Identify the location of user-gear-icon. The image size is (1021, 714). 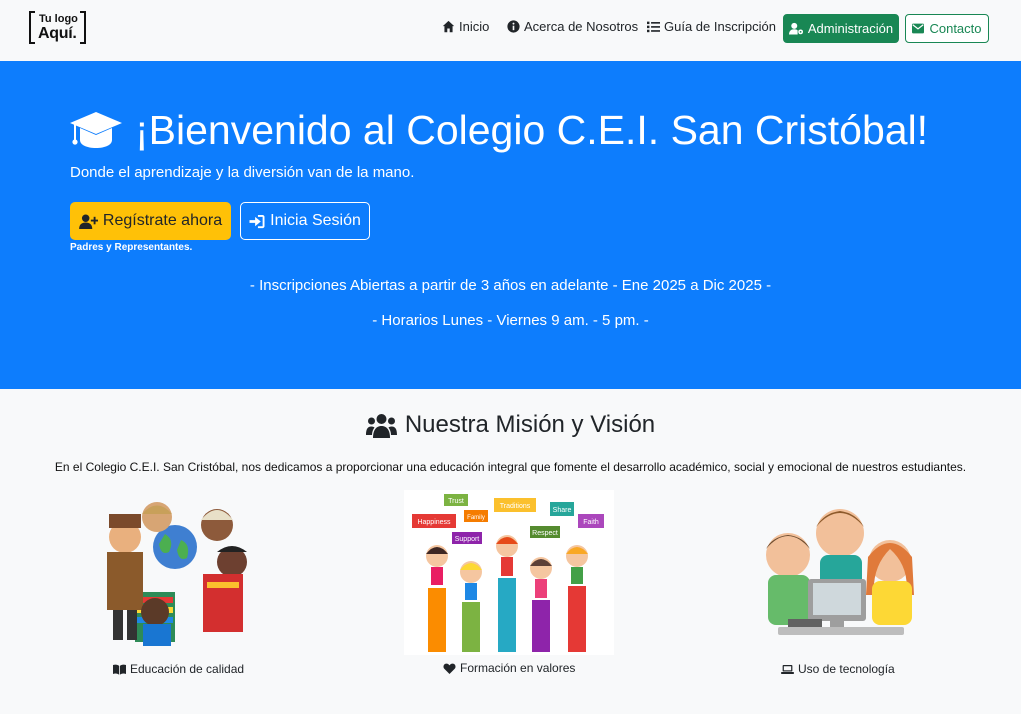
(795, 28).